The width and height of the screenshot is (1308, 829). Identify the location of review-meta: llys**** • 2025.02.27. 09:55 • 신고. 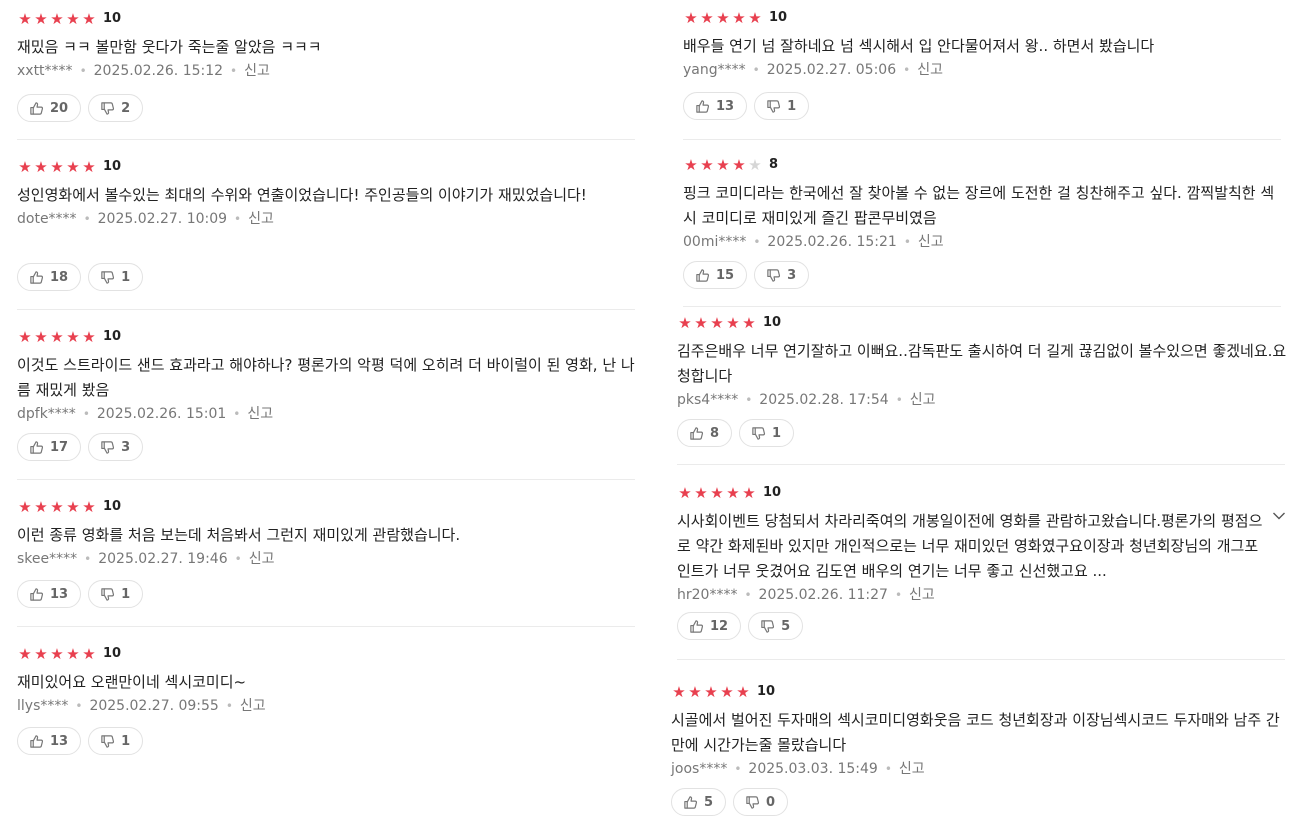
(327, 706).